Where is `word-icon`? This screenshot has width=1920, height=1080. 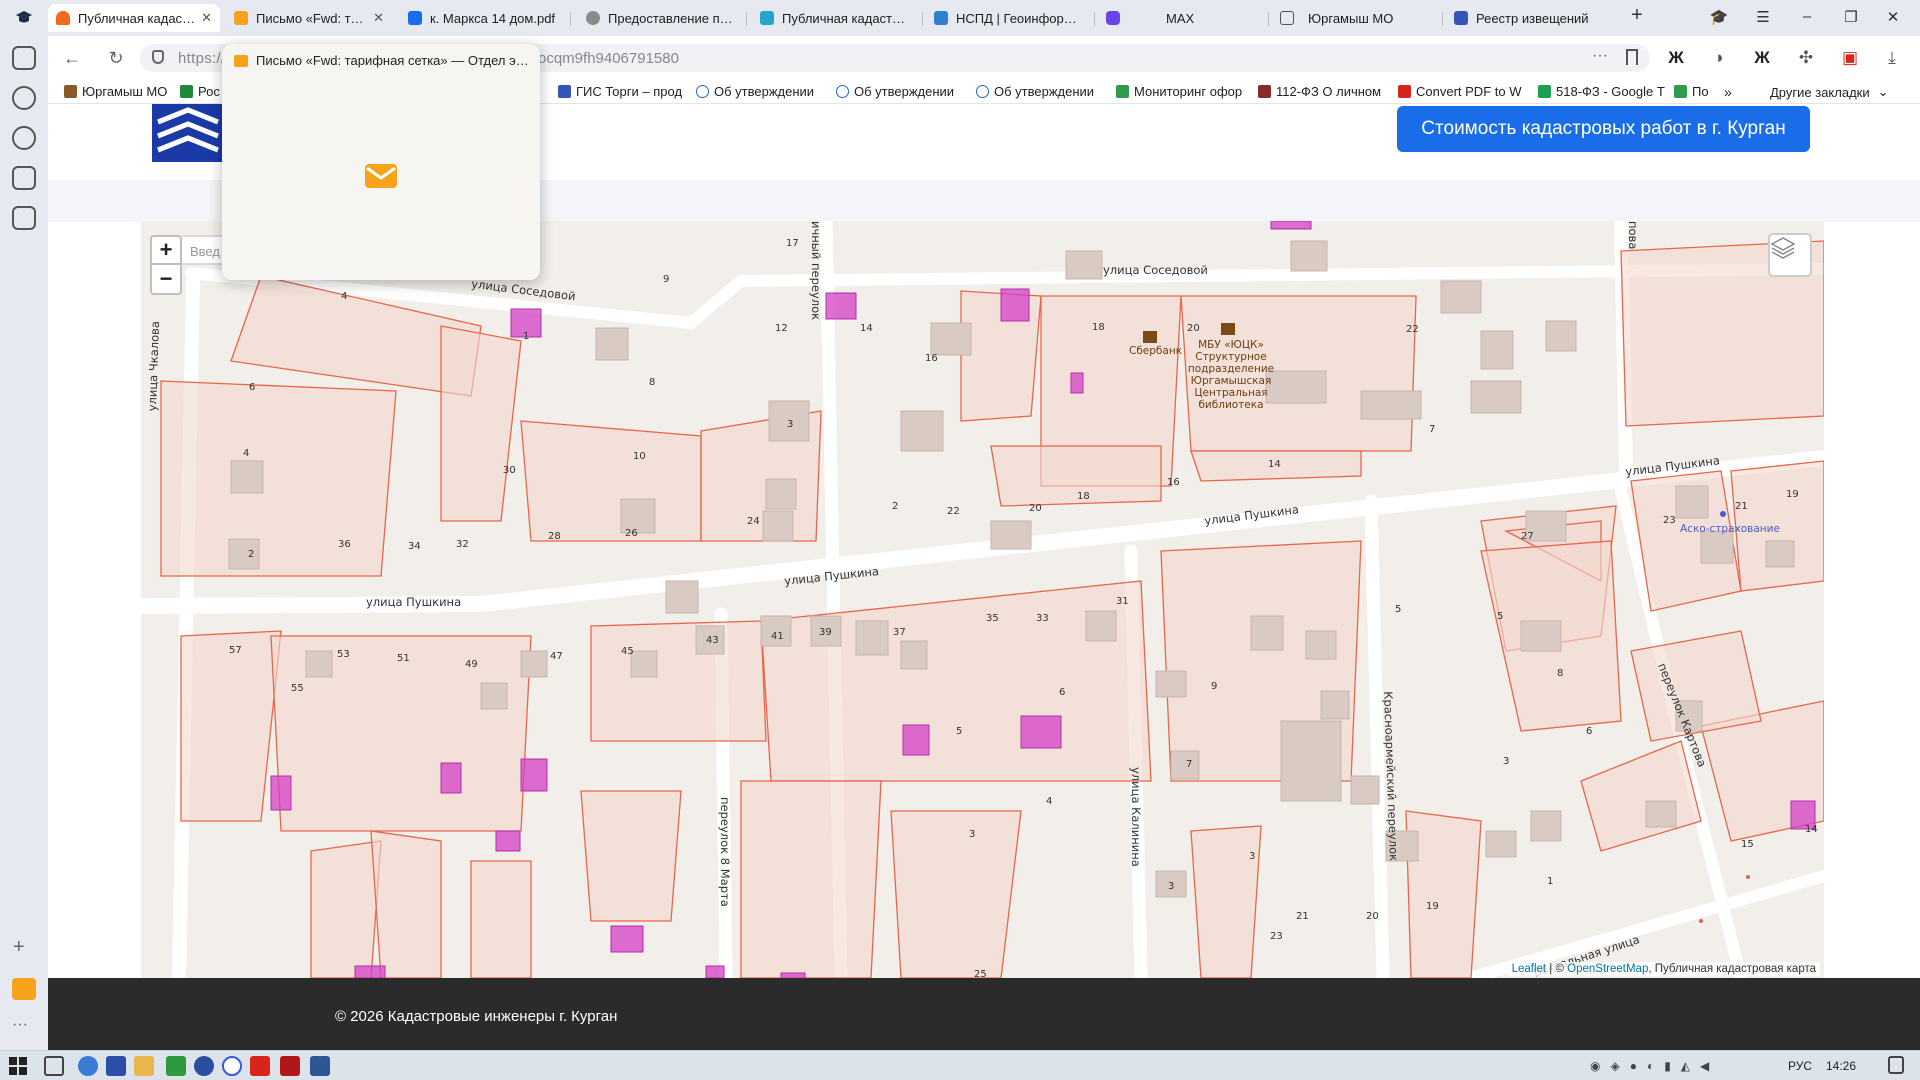
word-icon is located at coordinates (320, 1066).